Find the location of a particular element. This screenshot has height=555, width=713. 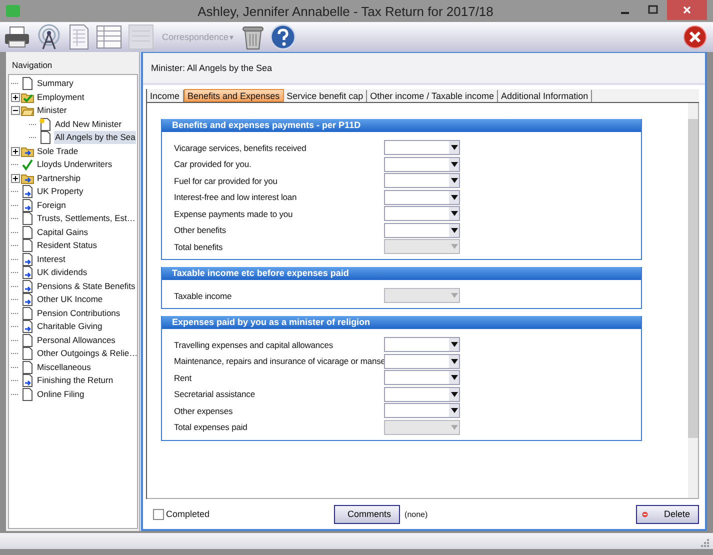

delete-button: Delete is located at coordinates (667, 514).